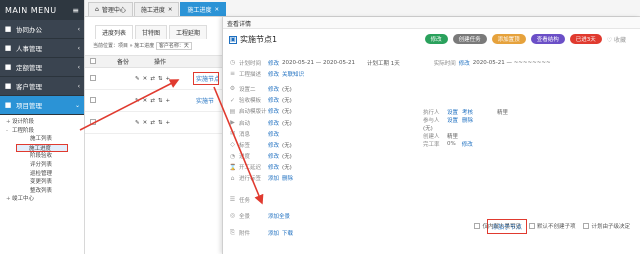  I want to click on option-internal-only: 仅内部人员可见, so click(497, 226).